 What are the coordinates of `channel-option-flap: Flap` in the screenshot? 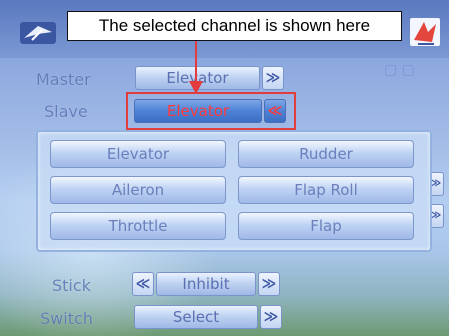 It's located at (326, 226).